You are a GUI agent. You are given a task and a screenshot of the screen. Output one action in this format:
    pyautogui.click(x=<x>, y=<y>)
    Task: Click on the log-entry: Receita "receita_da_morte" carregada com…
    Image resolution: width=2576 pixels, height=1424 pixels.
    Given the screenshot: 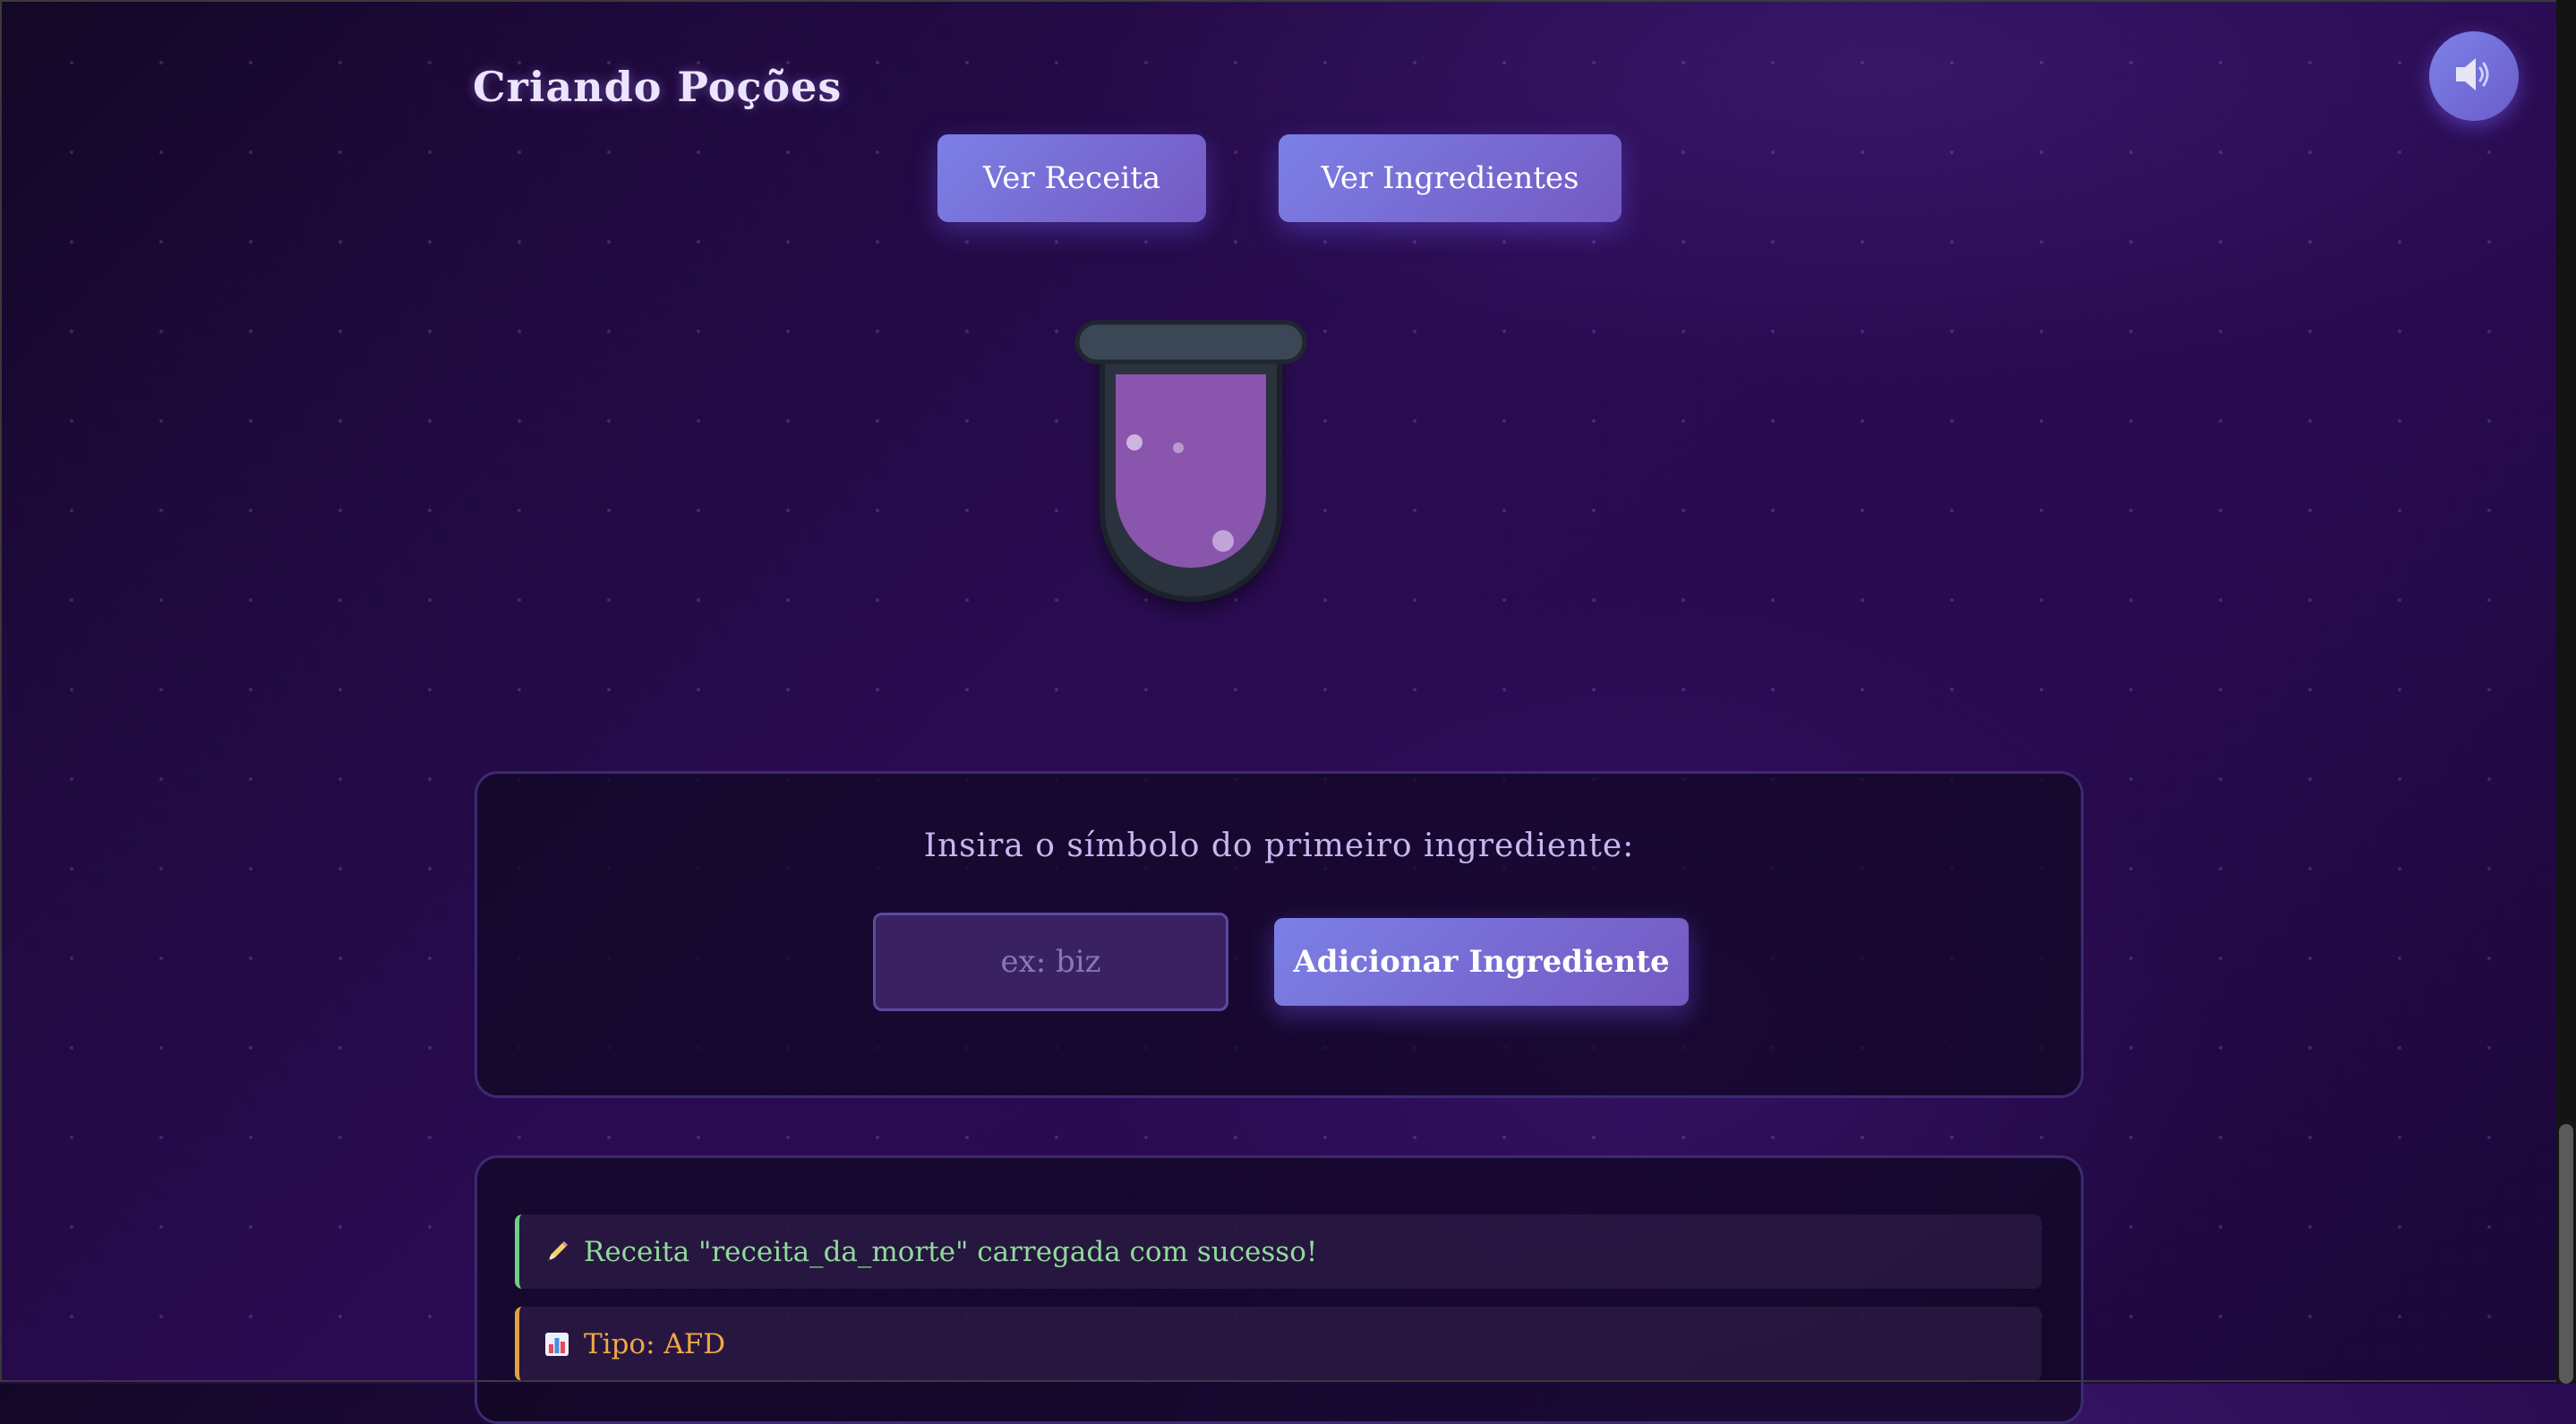 What is the action you would take?
    pyautogui.click(x=1278, y=1251)
    